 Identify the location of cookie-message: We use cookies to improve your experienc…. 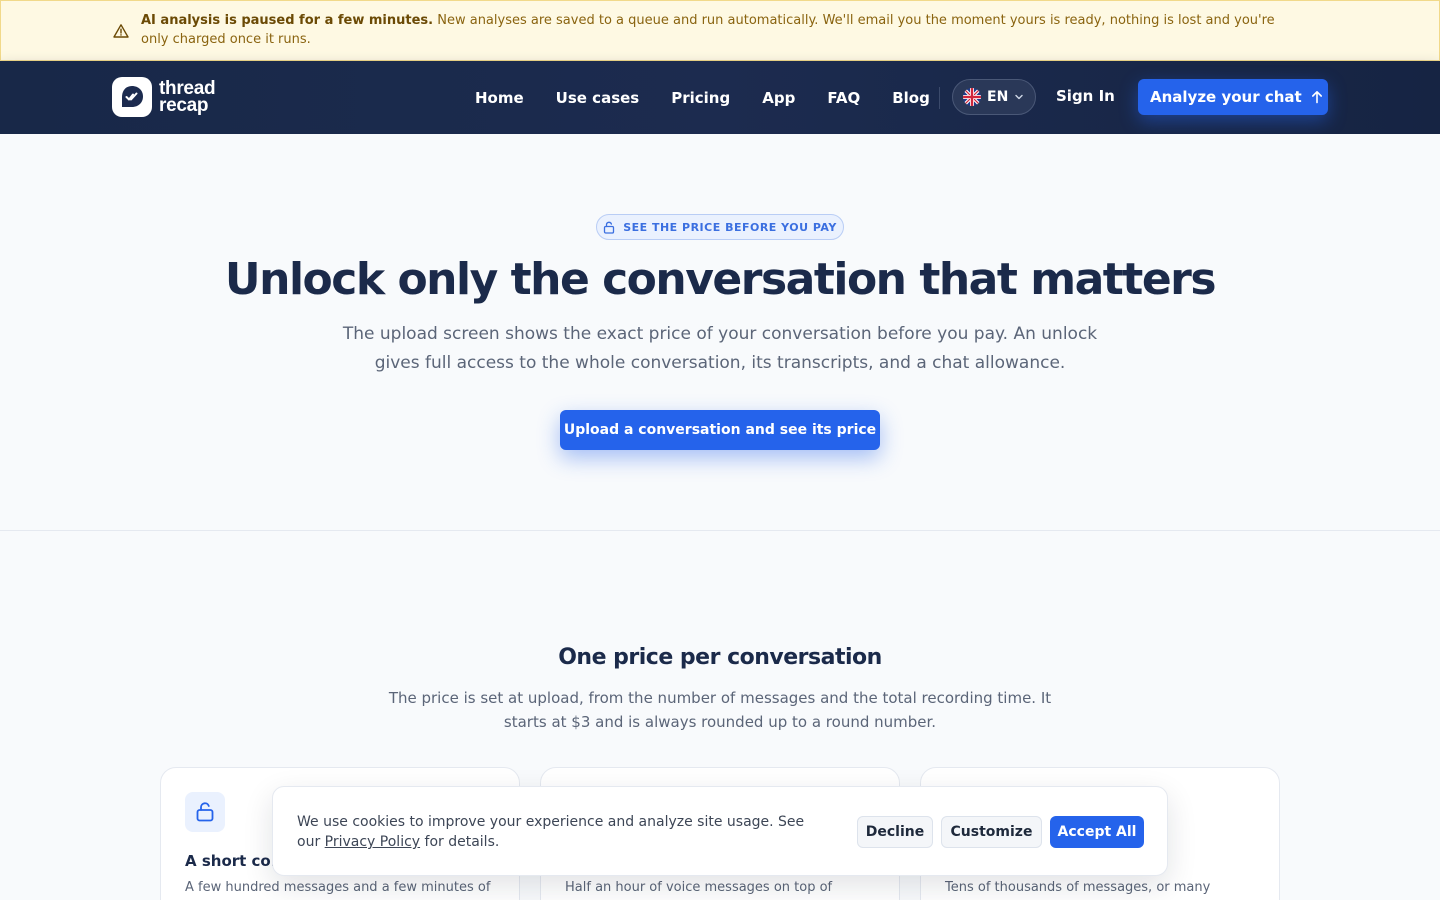
(557, 832).